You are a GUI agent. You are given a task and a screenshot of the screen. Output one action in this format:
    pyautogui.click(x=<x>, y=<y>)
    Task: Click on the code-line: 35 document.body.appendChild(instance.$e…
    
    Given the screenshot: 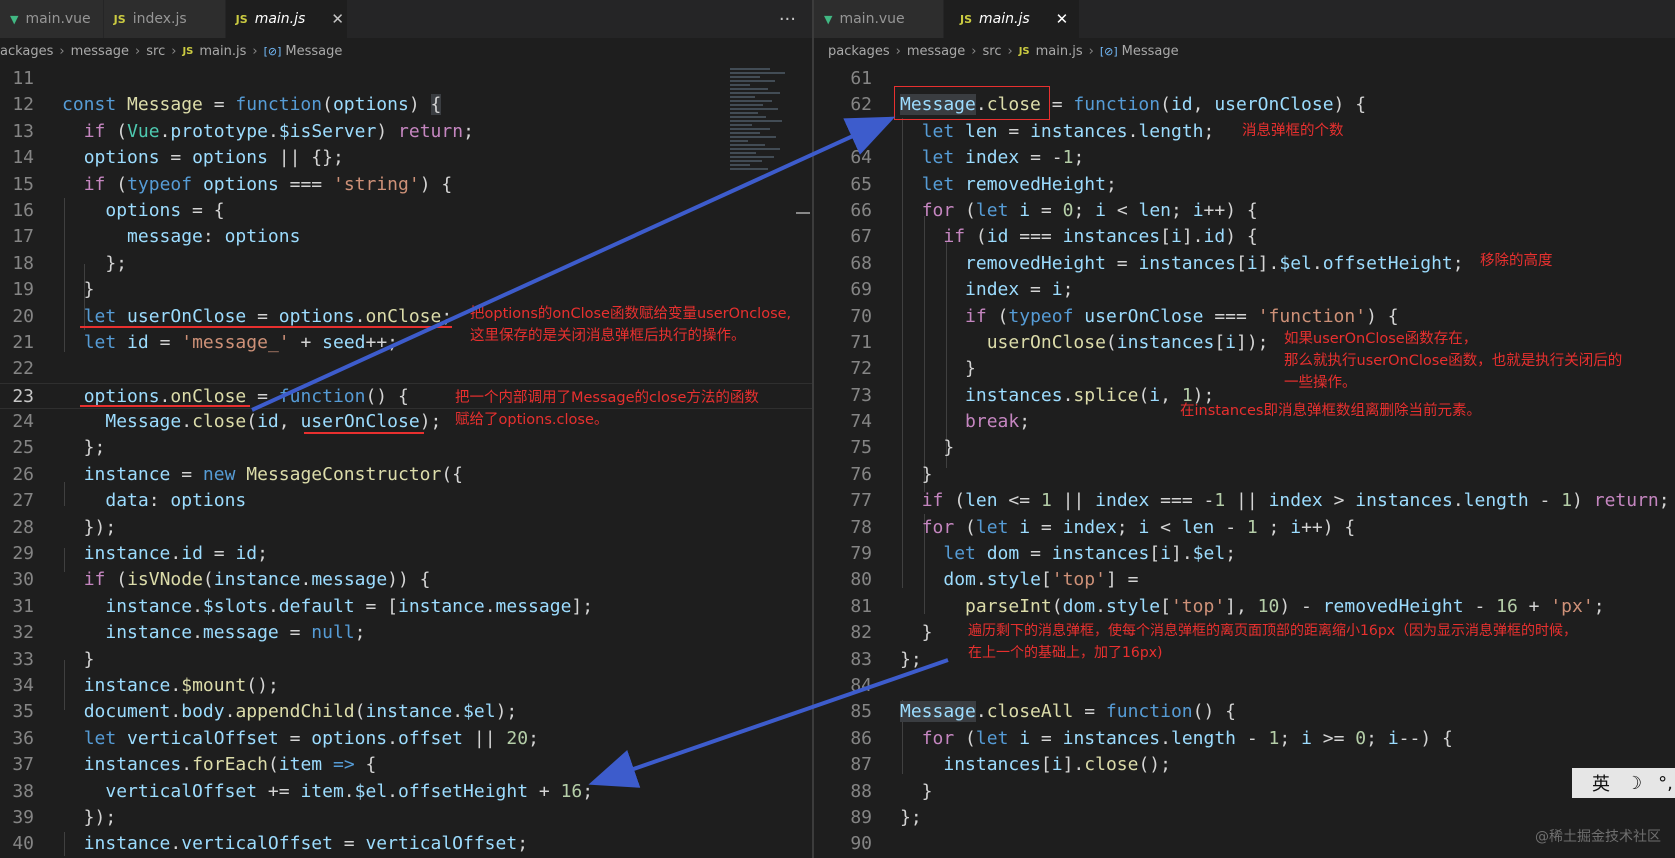 What is the action you would take?
    pyautogui.click(x=406, y=712)
    